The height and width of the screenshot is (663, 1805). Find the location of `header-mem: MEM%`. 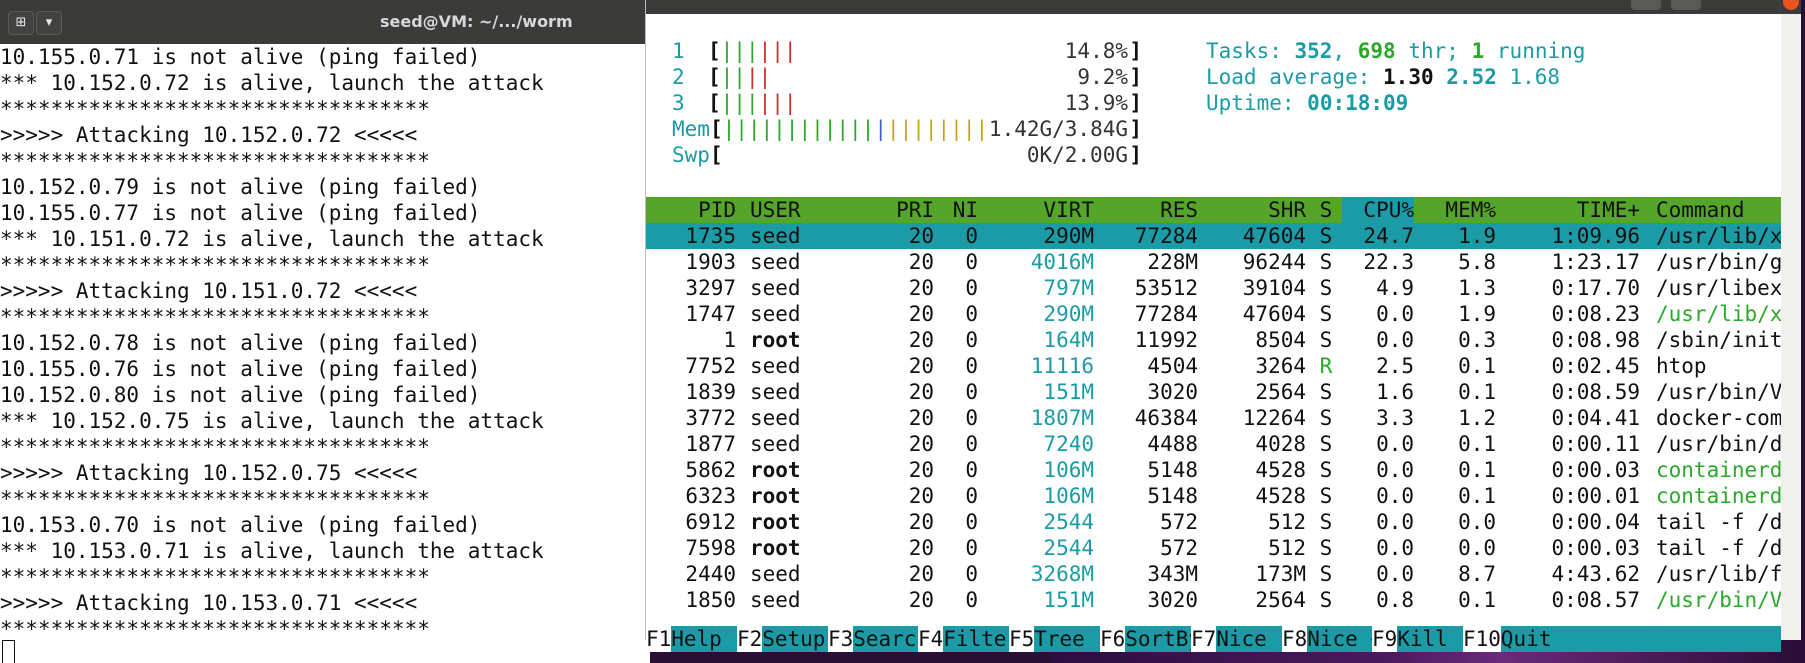

header-mem: MEM% is located at coordinates (1459, 210).